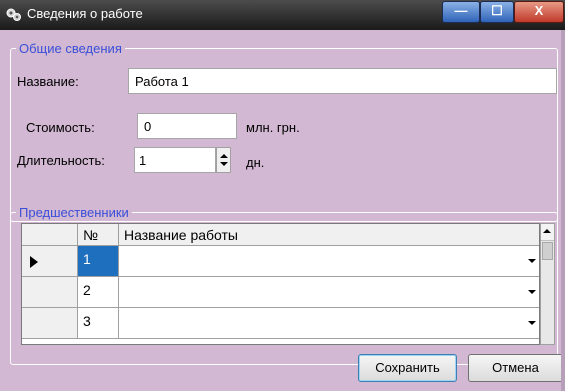 The image size is (565, 391). Describe the element at coordinates (515, 368) in the screenshot. I see `cancel-button: Отмена` at that location.